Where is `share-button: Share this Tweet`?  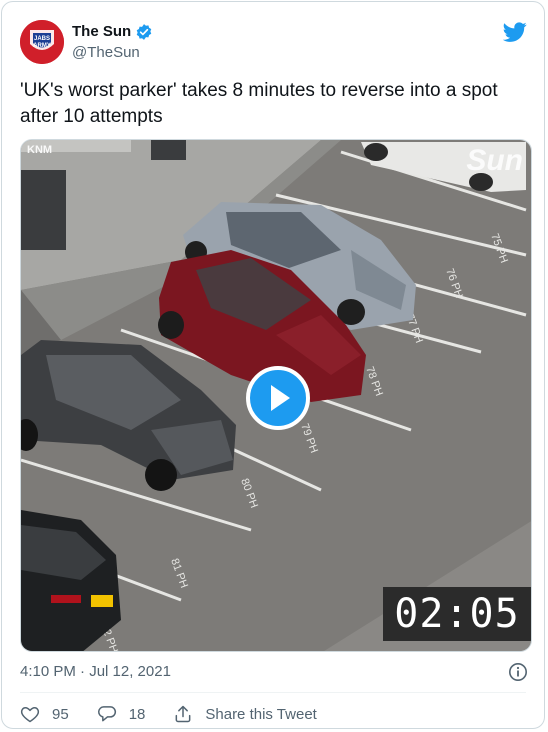 share-button: Share this Tweet is located at coordinates (245, 714).